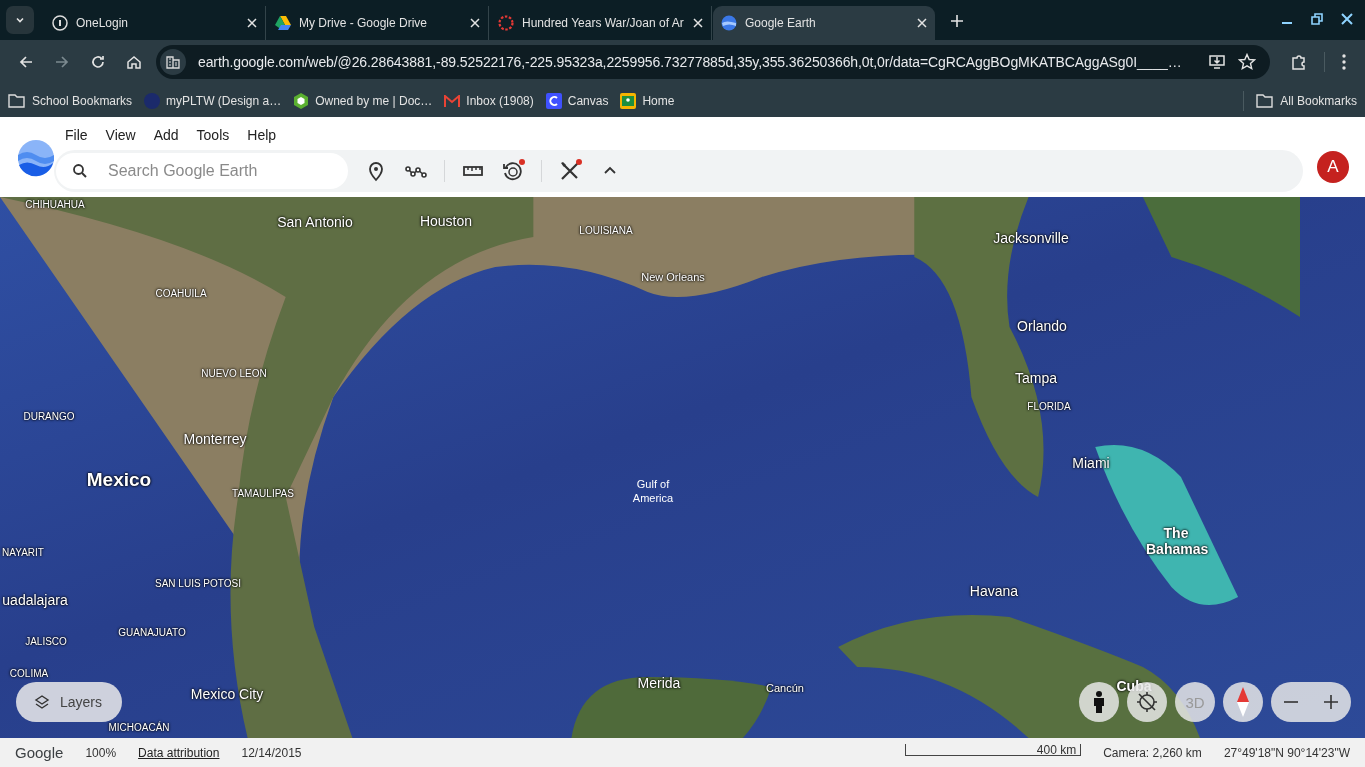  Describe the element at coordinates (957, 21) in the screenshot. I see `plus-icon` at that location.